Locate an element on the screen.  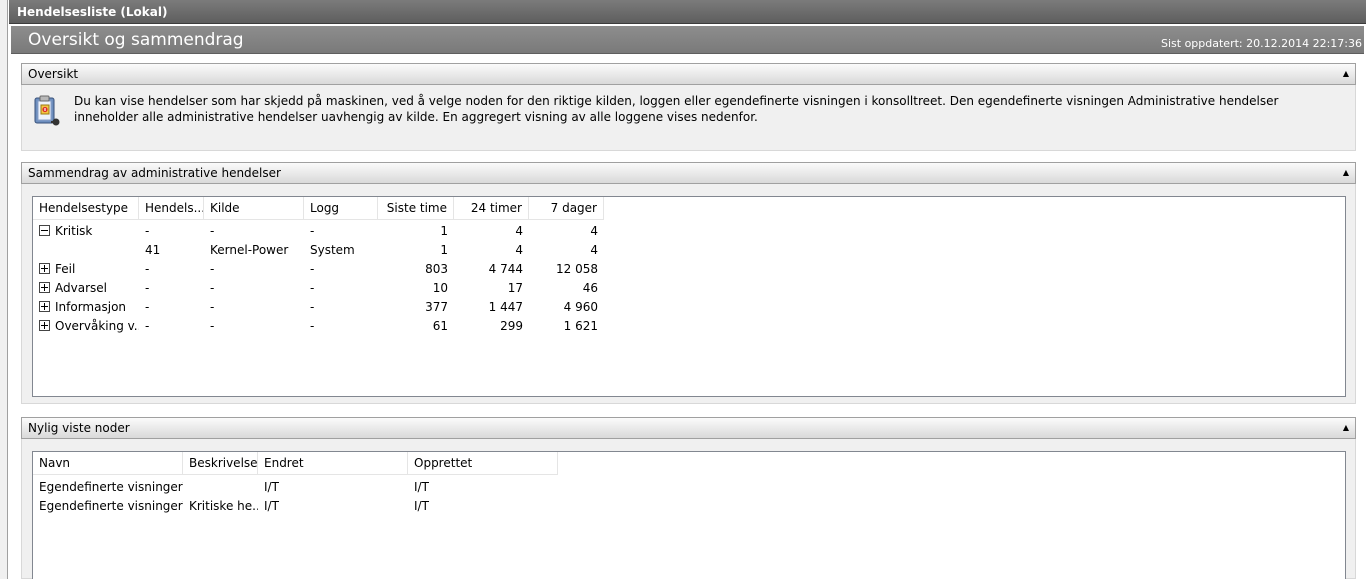
column-header-description: Beskrivelse is located at coordinates (220, 463).